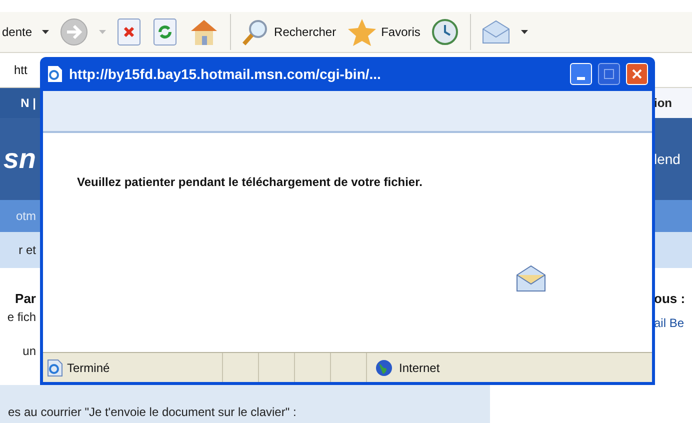 The image size is (692, 423). I want to click on nav-text: N |, so click(28, 103).